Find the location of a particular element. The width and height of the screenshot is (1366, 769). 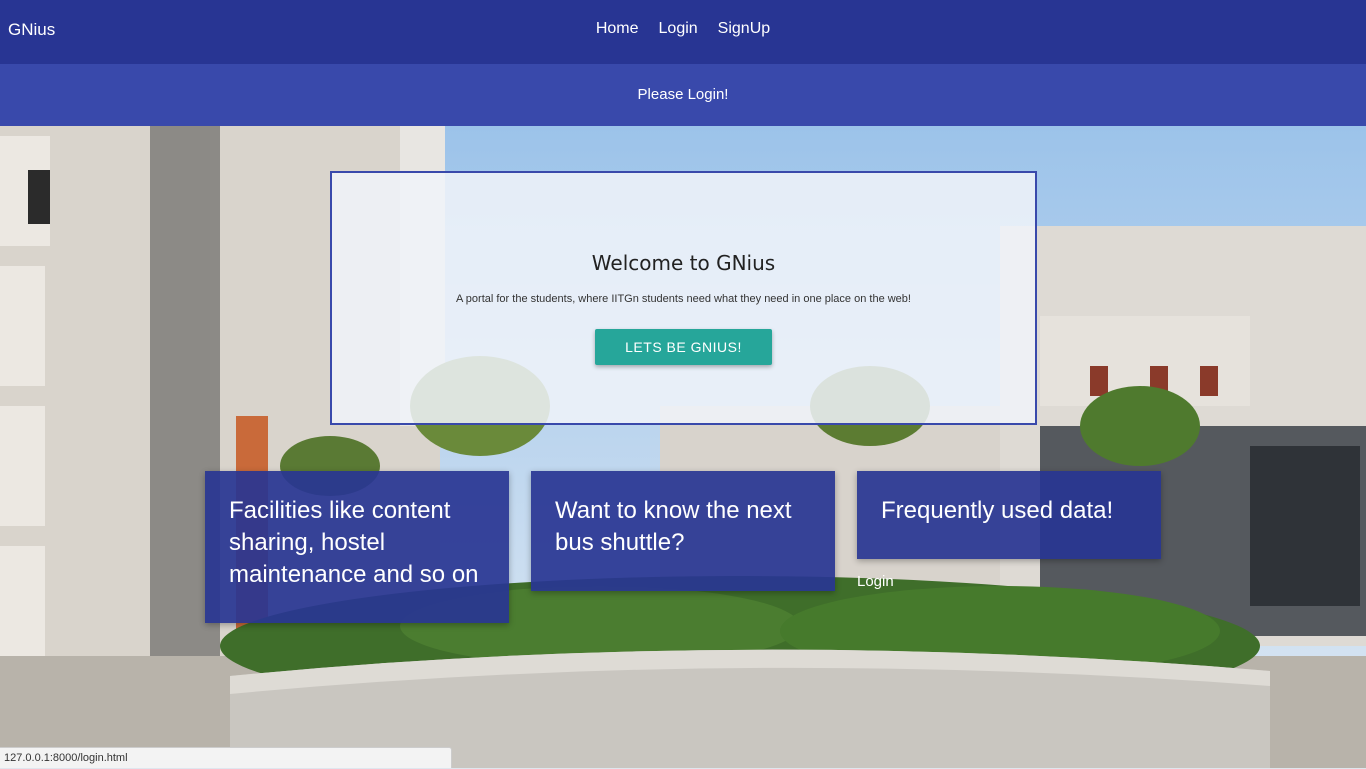

lets-be-gnius-button: LETS BE GNIUS! is located at coordinates (683, 347).